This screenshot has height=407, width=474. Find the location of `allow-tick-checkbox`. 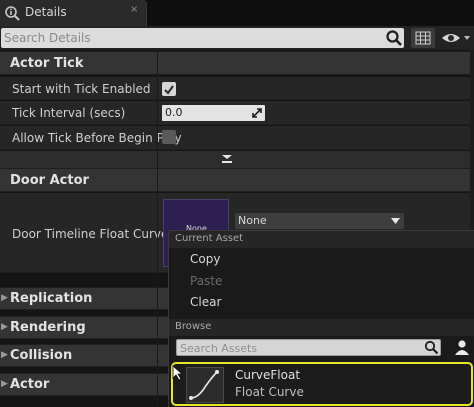

allow-tick-checkbox is located at coordinates (169, 137).